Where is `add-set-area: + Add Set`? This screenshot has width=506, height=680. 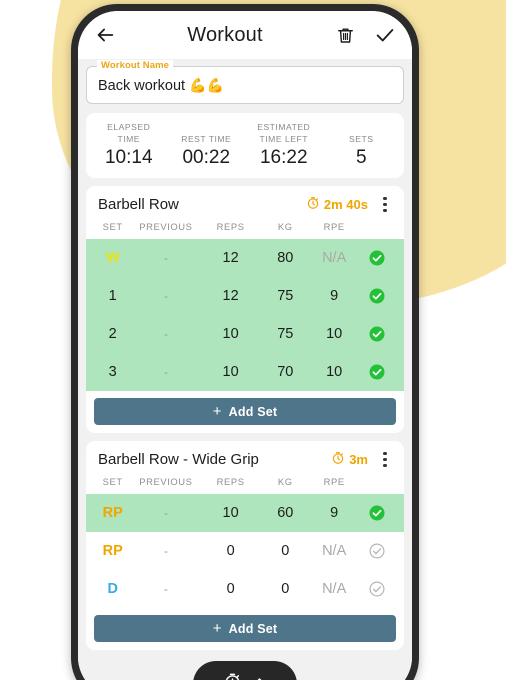
add-set-area: + Add Set is located at coordinates (245, 629).